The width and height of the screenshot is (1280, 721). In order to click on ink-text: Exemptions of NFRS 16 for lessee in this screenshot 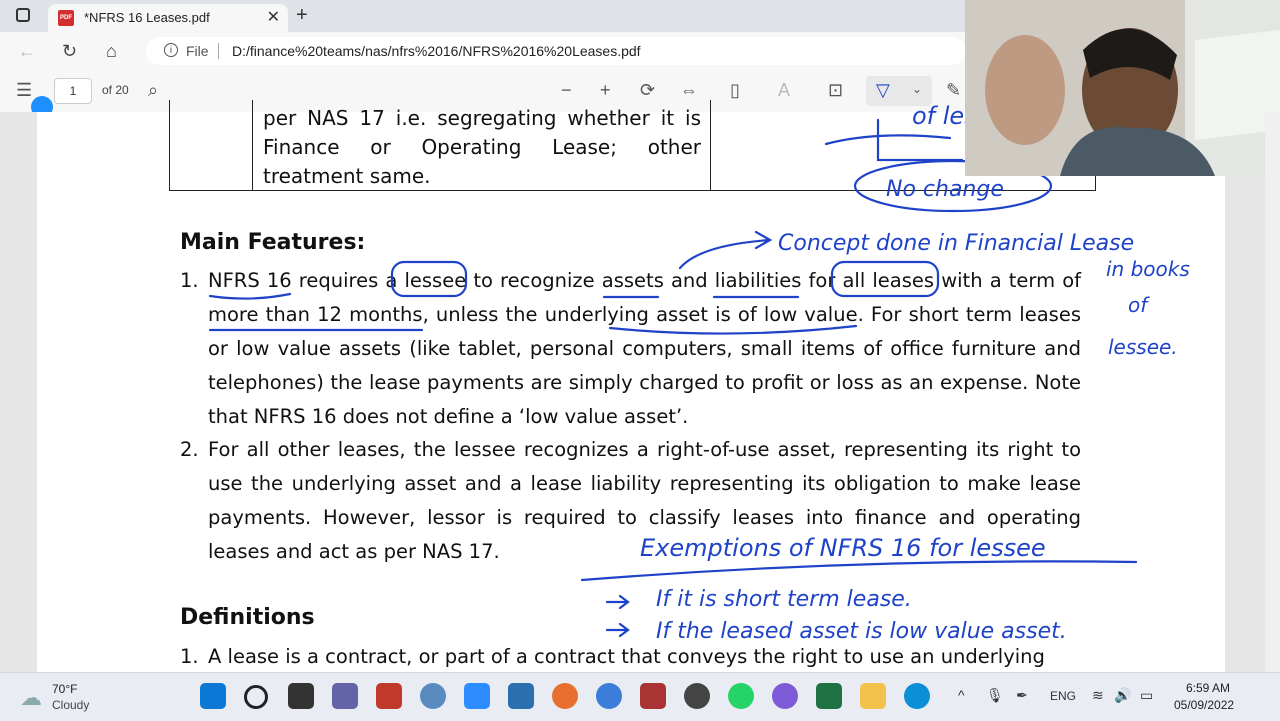, I will do `click(843, 548)`.